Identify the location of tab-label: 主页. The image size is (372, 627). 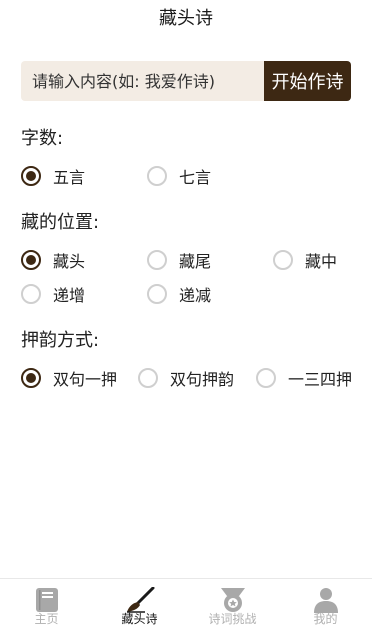
(46, 619).